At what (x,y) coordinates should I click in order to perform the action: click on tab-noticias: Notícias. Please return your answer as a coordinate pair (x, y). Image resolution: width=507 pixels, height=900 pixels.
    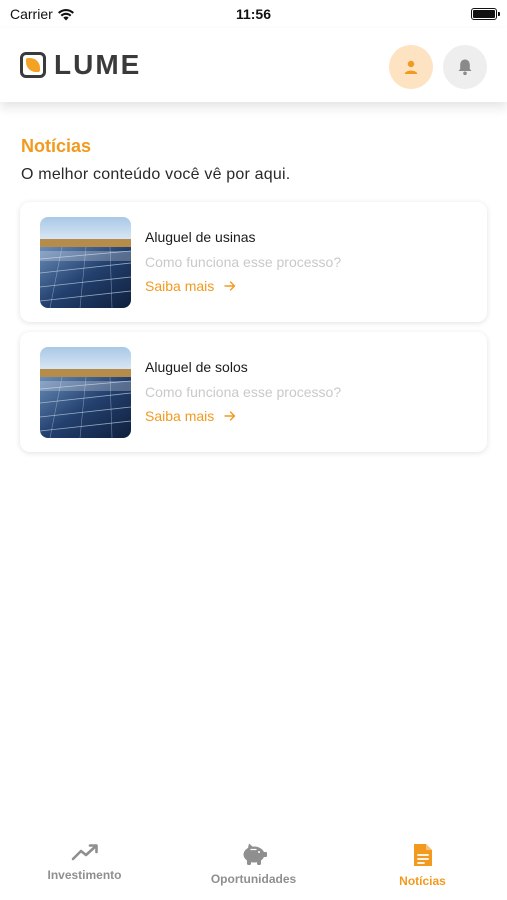
    Looking at the image, I should click on (422, 865).